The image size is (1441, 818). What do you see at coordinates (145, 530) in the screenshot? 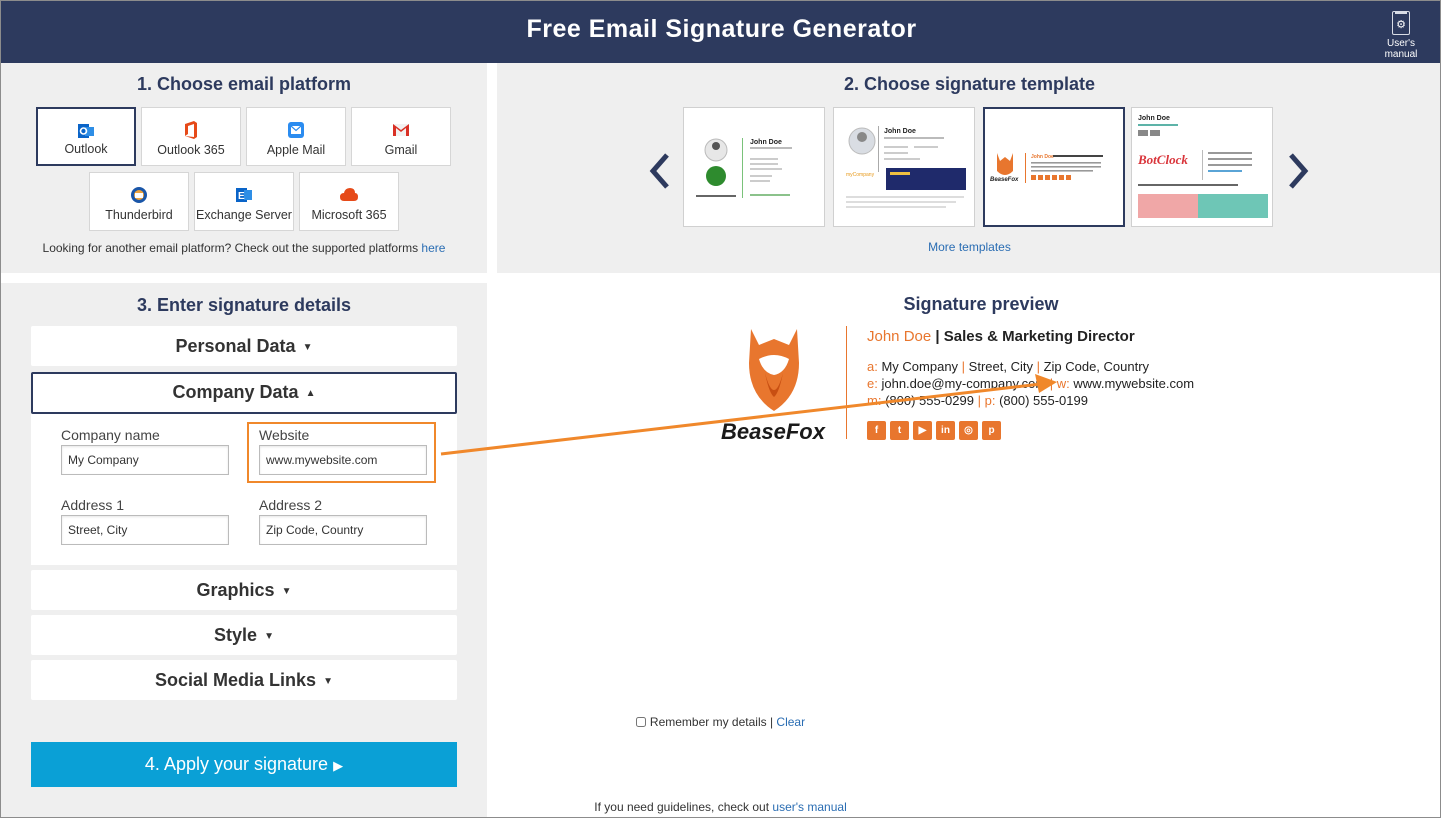
I see `address1-input` at bounding box center [145, 530].